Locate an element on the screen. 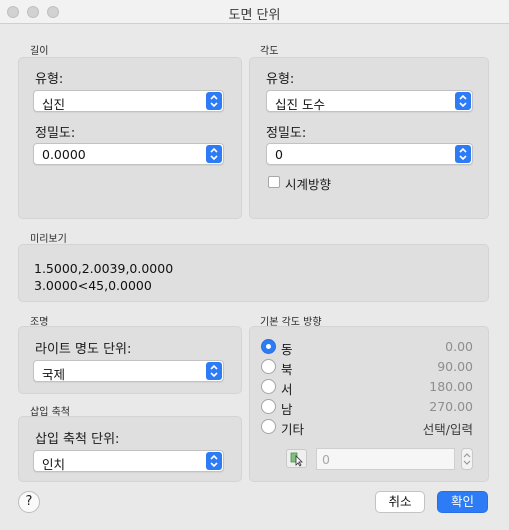 The image size is (509, 530). angle-precision-value: 0 is located at coordinates (279, 154).